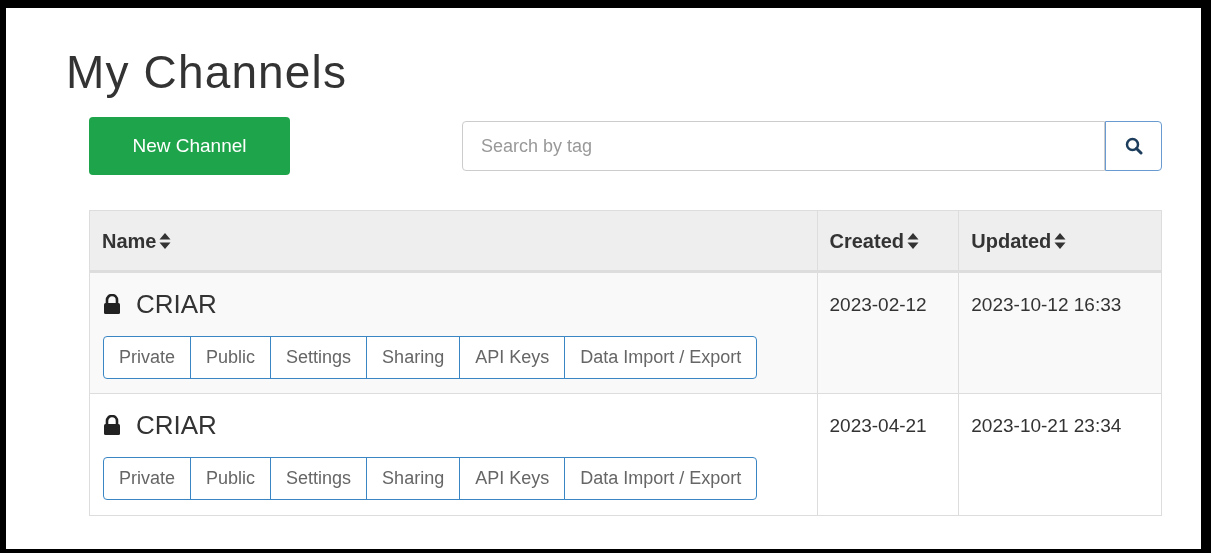  Describe the element at coordinates (1046, 304) in the screenshot. I see `updated-date: 2023-10-12 16:33` at that location.